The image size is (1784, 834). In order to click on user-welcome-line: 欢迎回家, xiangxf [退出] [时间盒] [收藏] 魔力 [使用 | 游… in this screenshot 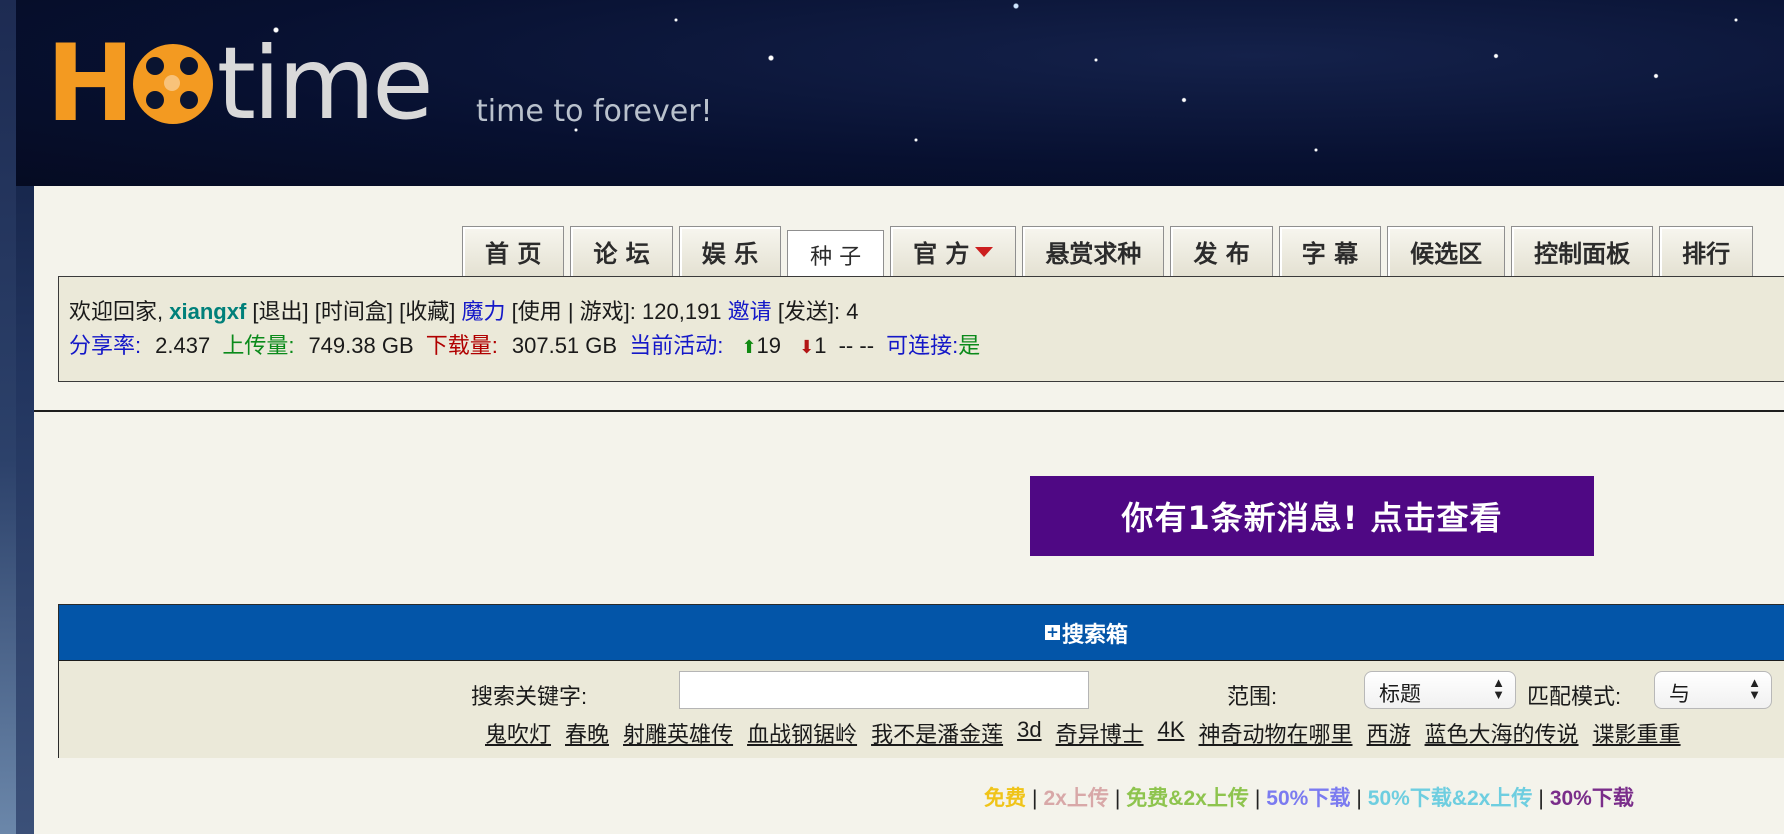, I will do `click(926, 312)`.